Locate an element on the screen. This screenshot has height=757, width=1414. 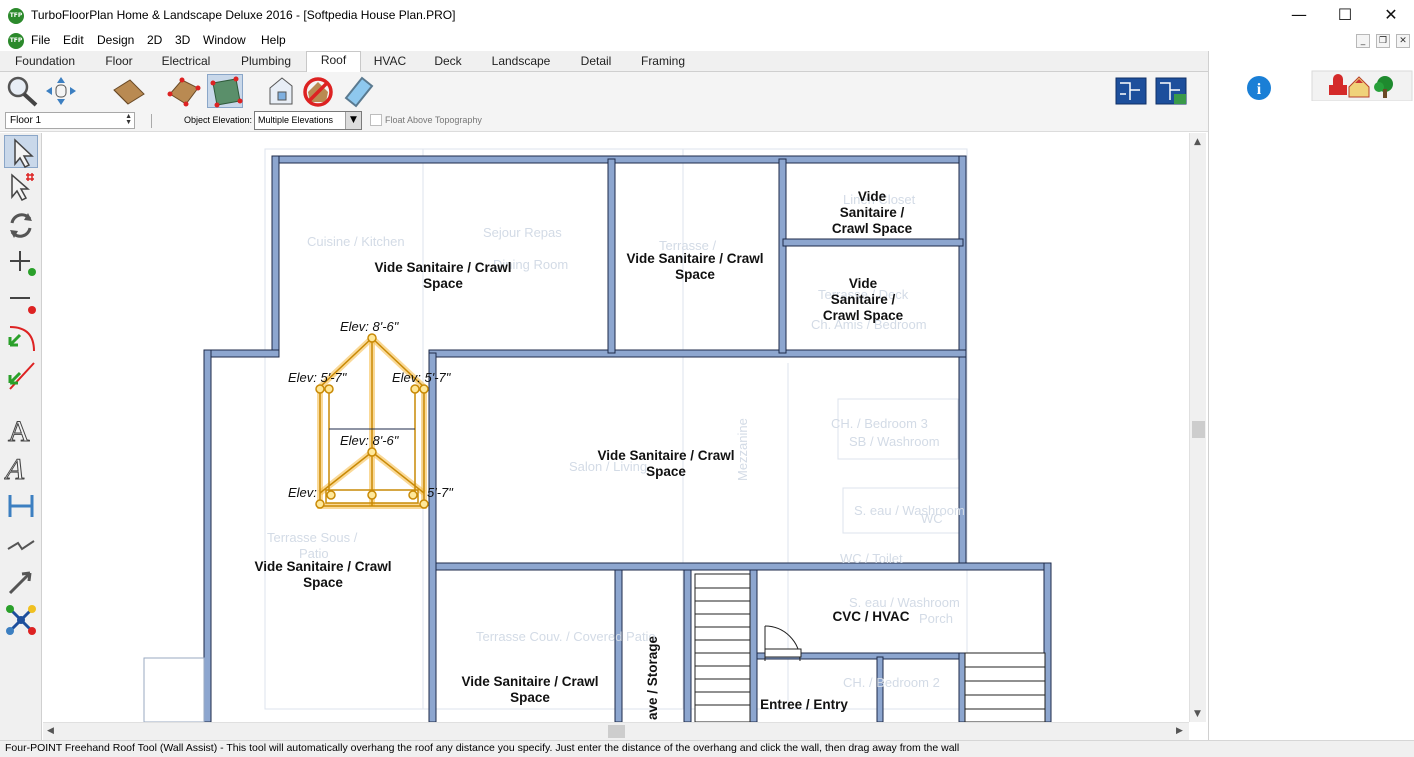
scroll-left-icon: ◀ is located at coordinates (50, 731).